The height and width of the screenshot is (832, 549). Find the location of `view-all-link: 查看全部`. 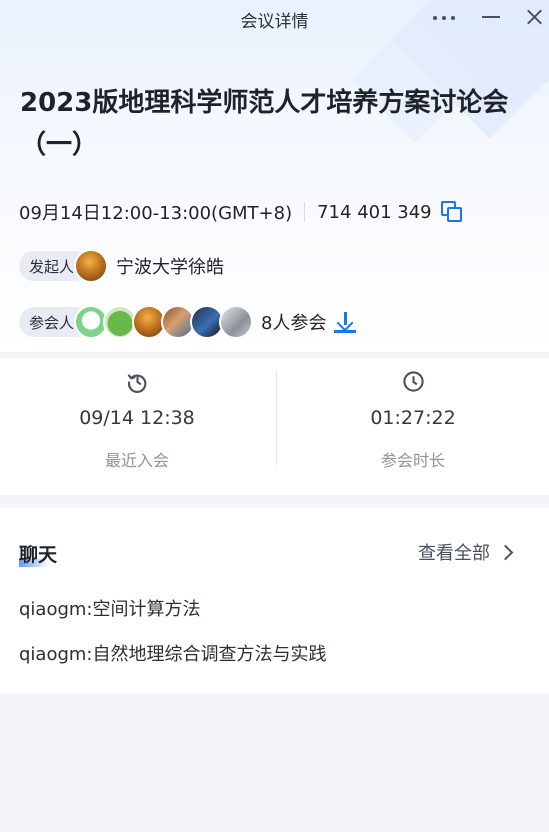

view-all-link: 查看全部 is located at coordinates (466, 552).